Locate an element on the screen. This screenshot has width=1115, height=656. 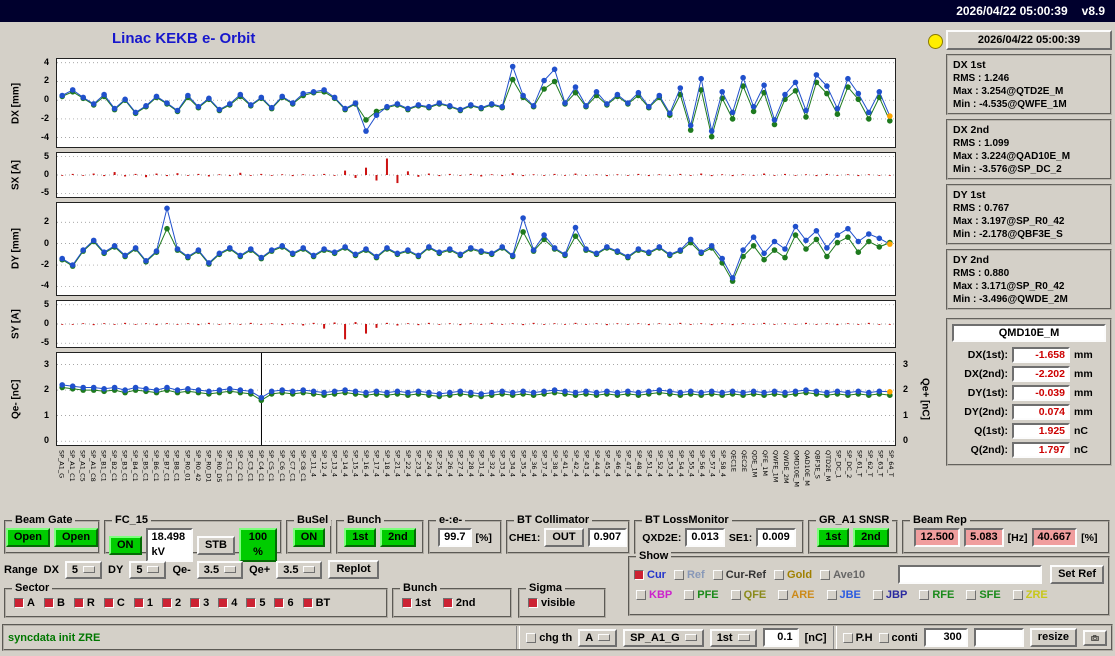
screenshot-button is located at coordinates (1095, 637).